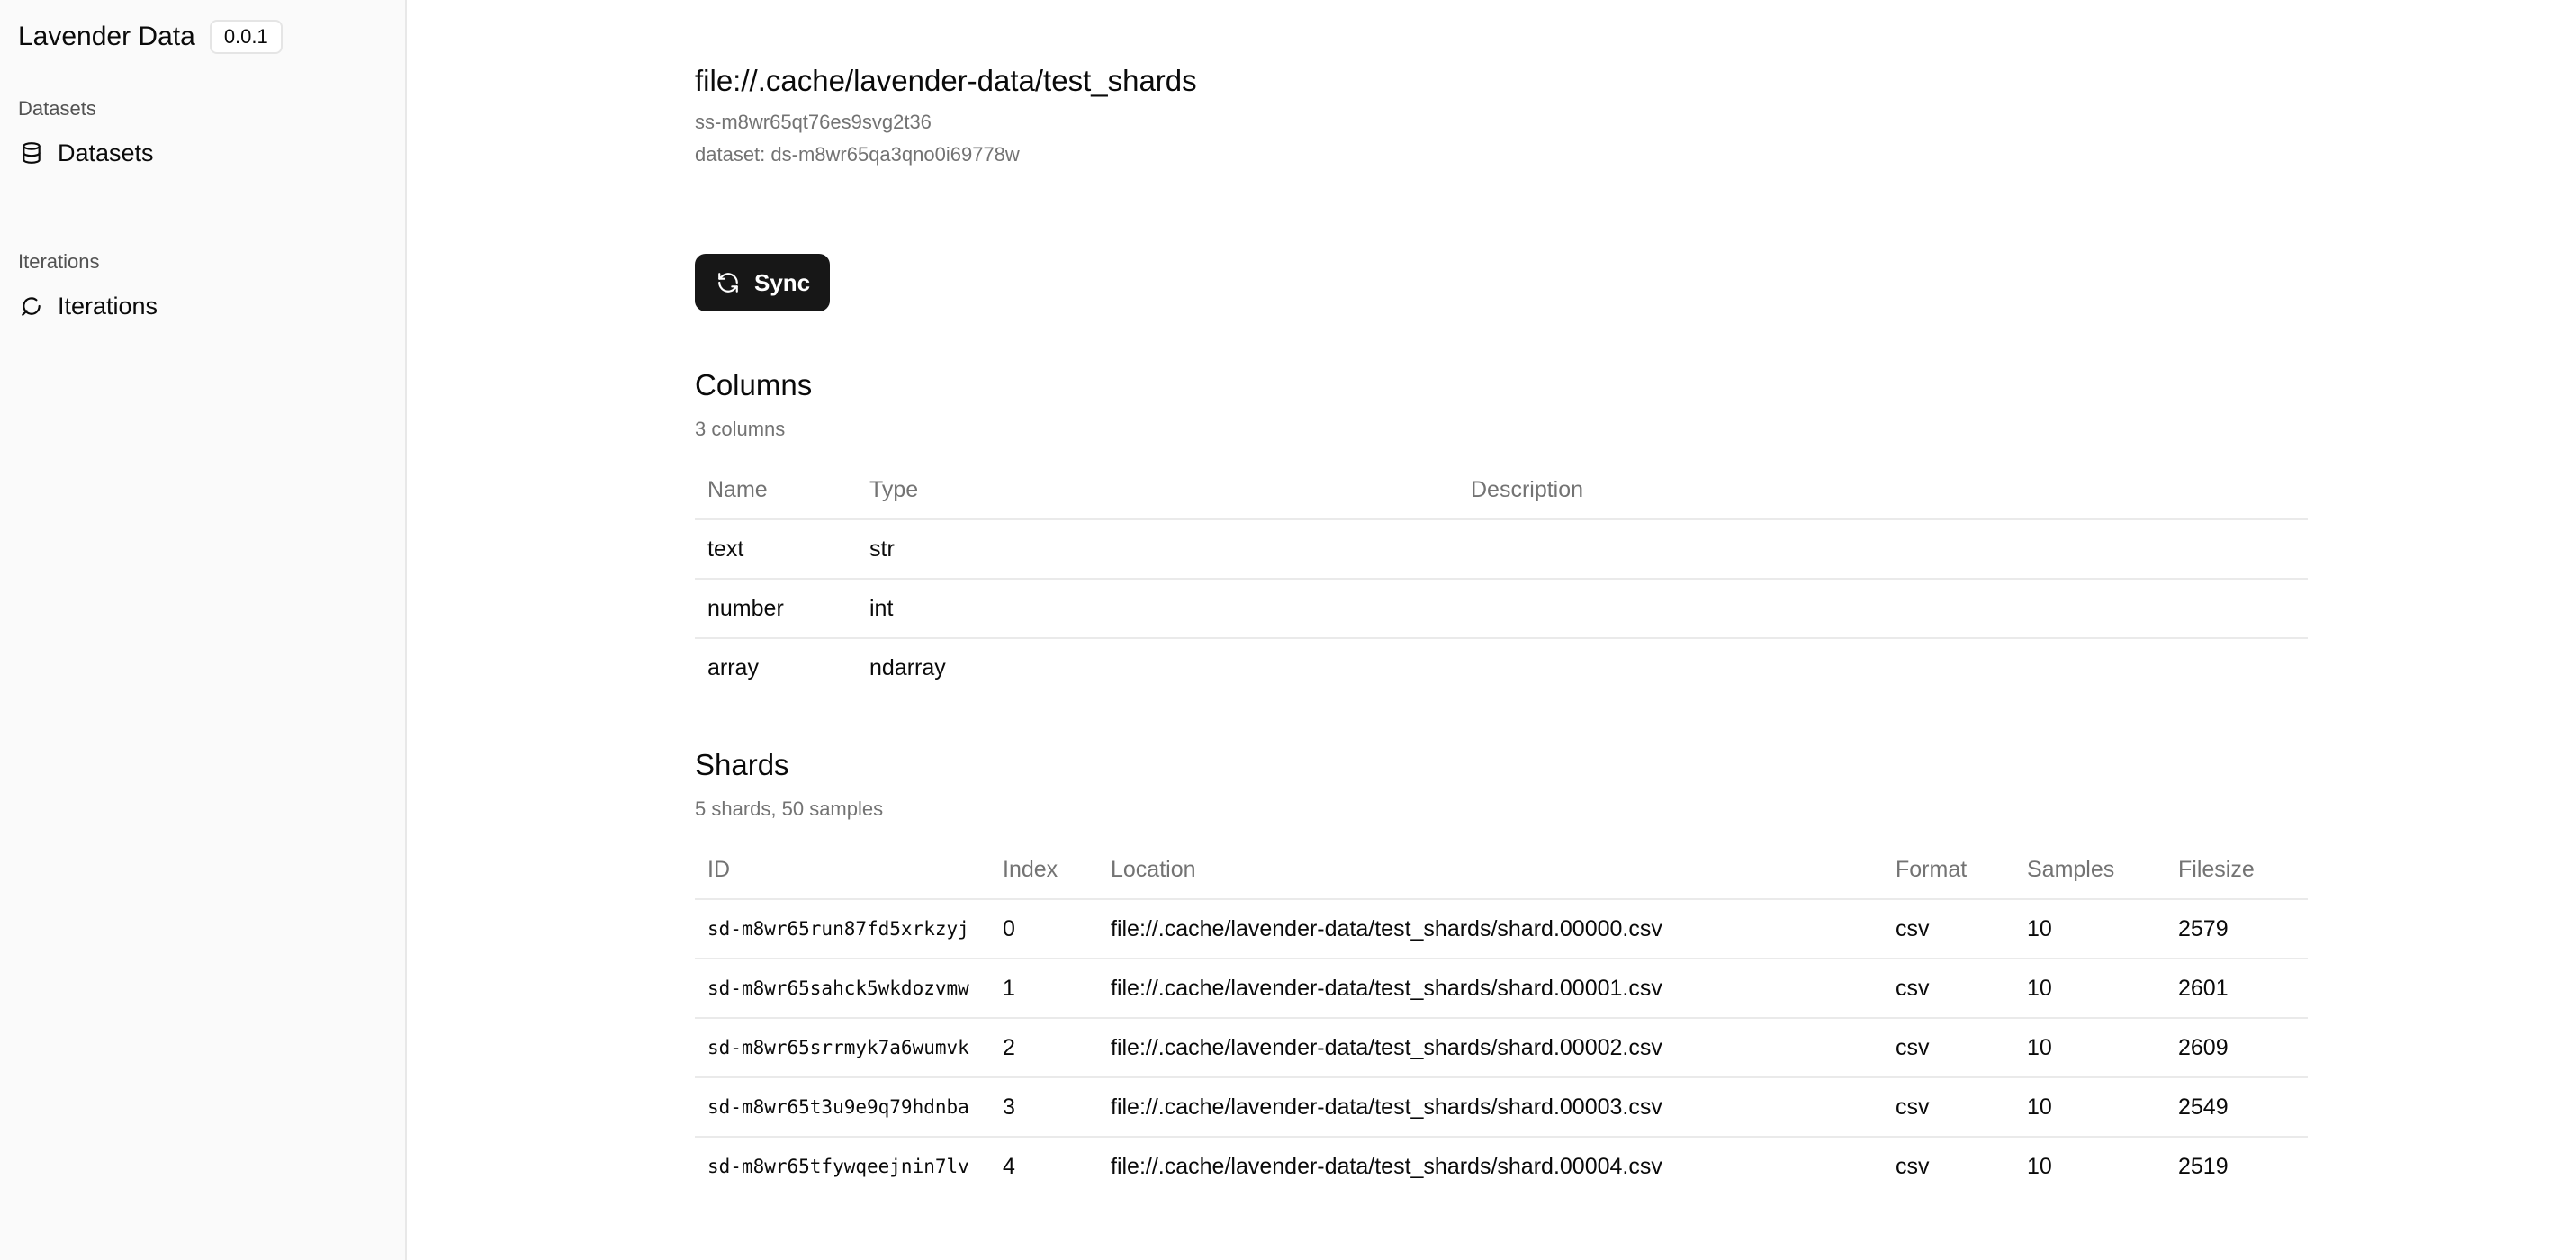 Image resolution: width=2576 pixels, height=1260 pixels. Describe the element at coordinates (842, 1048) in the screenshot. I see `shard-id-cell: sd-m8wr65srrmyk7a6wumvk` at that location.